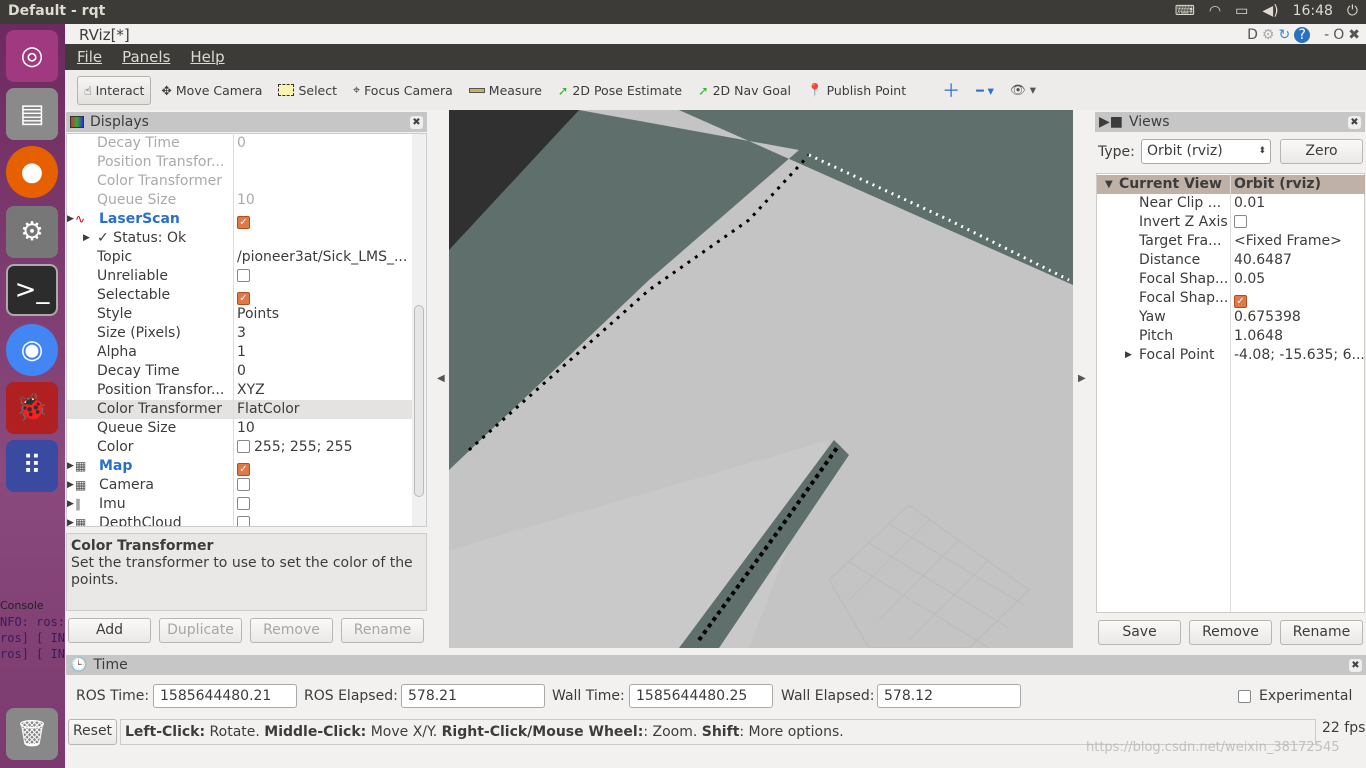 This screenshot has height=768, width=1366. I want to click on view-property-row: Focal Shap... 0.05, so click(1231, 279).